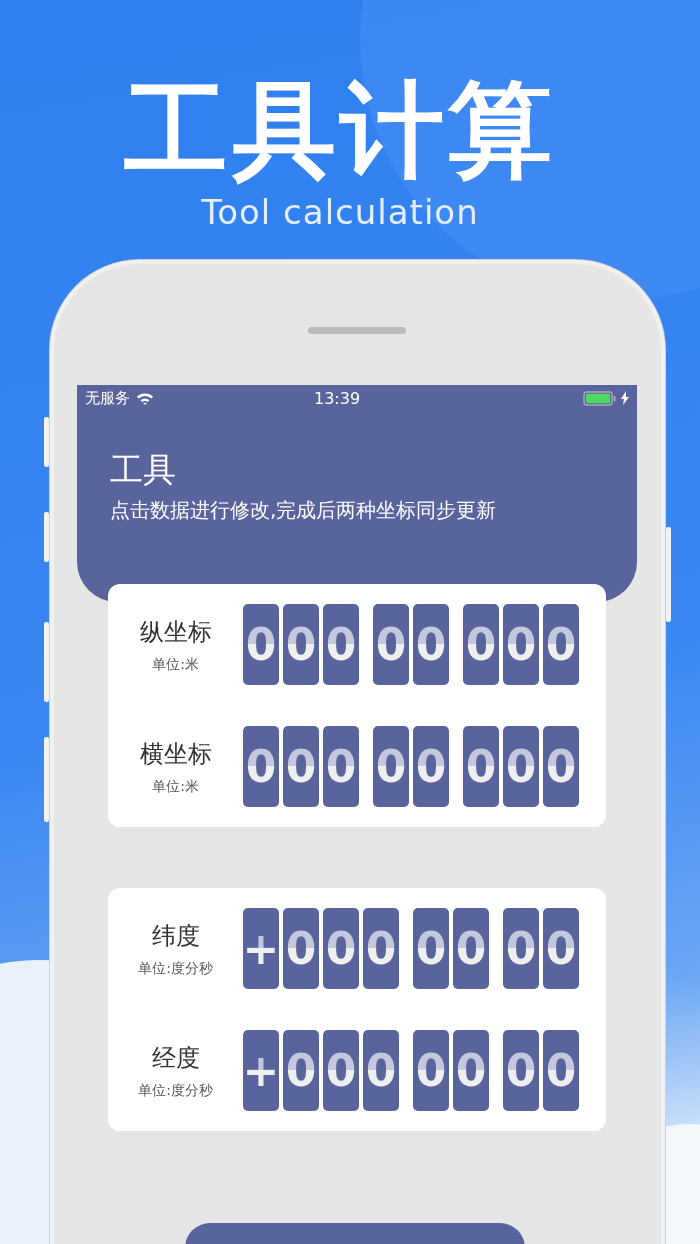 This screenshot has height=1244, width=700. Describe the element at coordinates (625, 398) in the screenshot. I see `charging-icon` at that location.